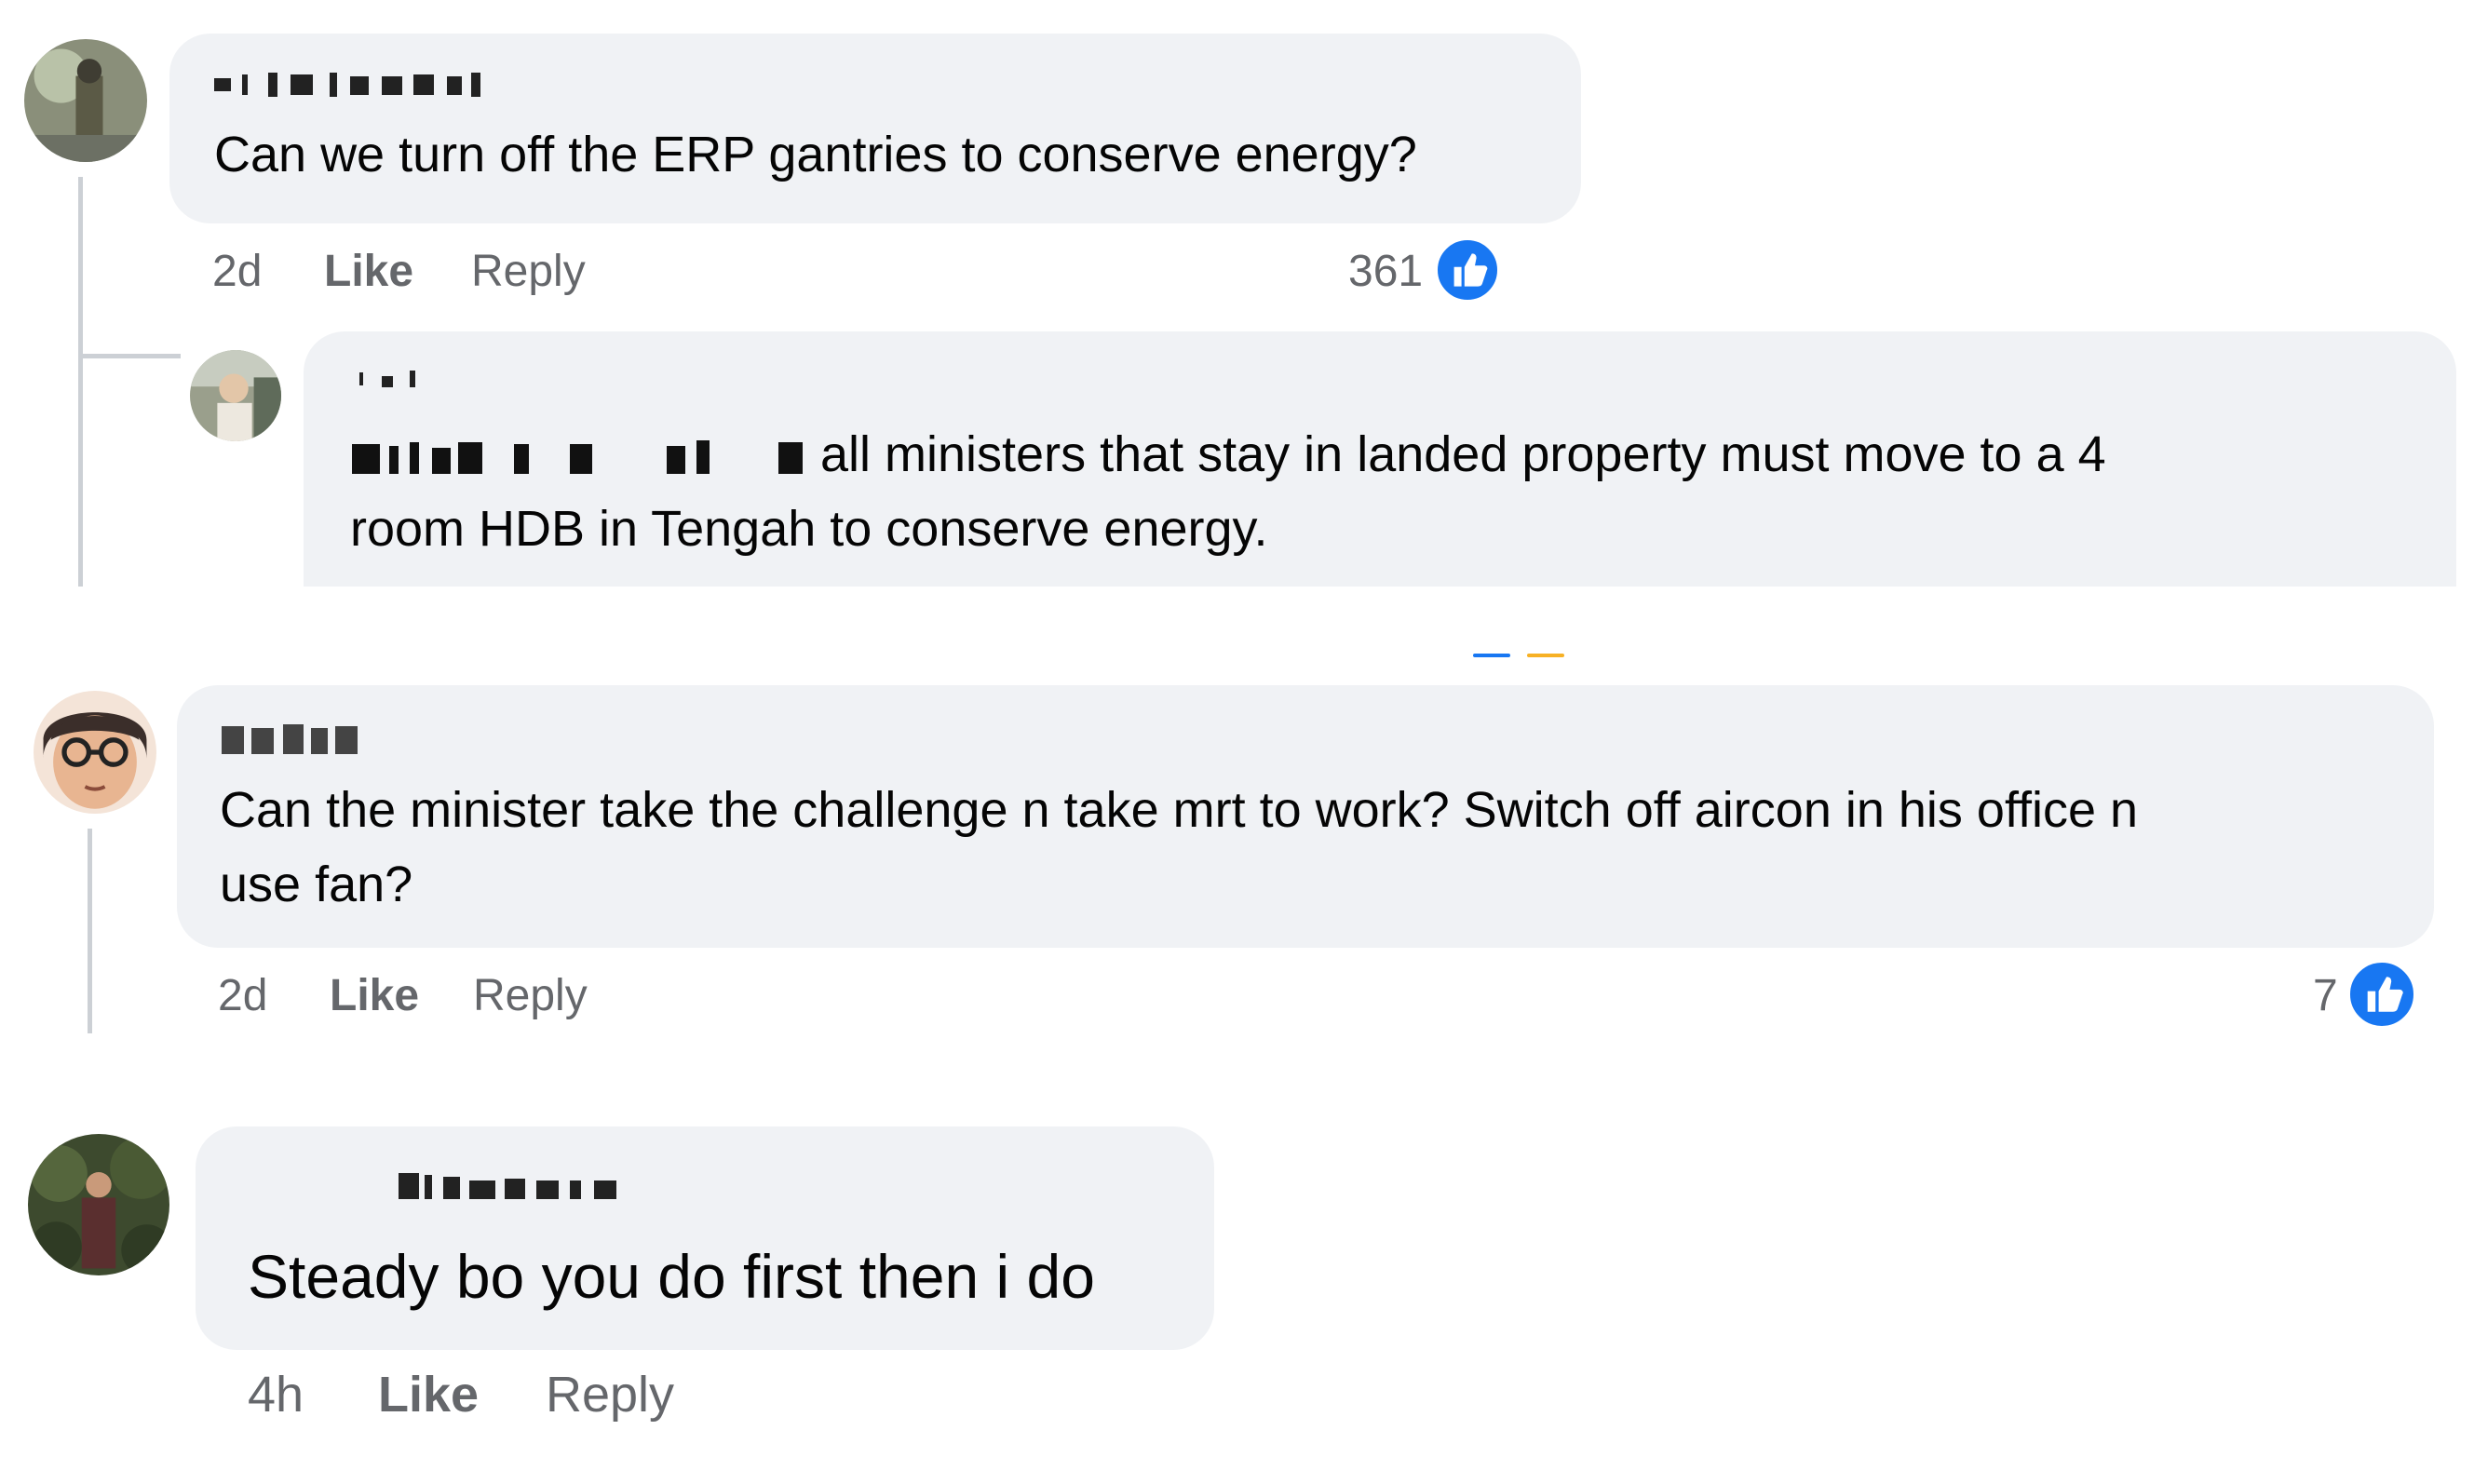  What do you see at coordinates (1528, 270) in the screenshot?
I see `haha-icon` at bounding box center [1528, 270].